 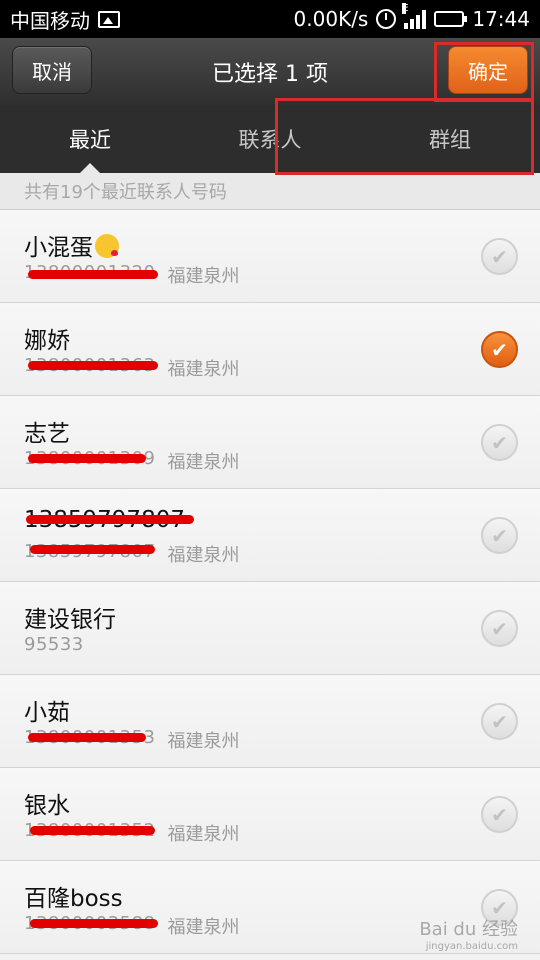 I want to click on list-item: 小茹 13800001353福建泉州 ✔, so click(x=270, y=721).